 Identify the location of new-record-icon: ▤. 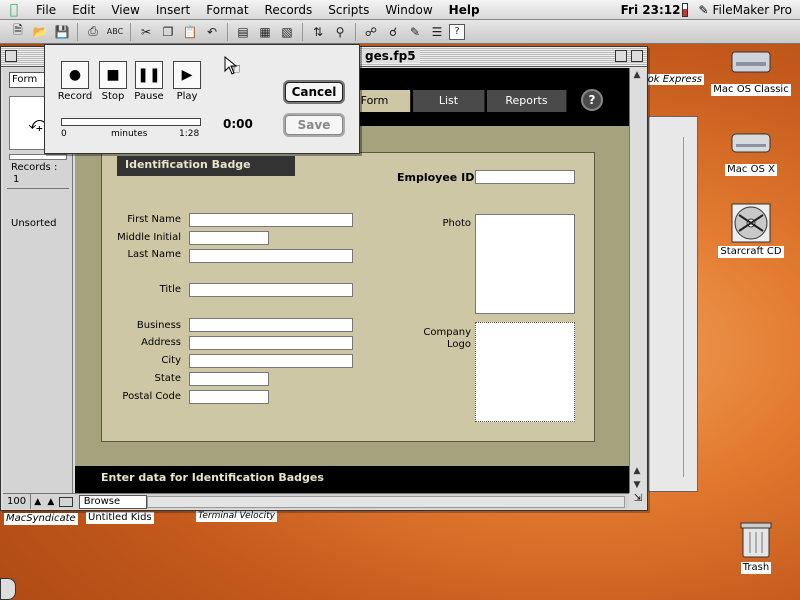
(243, 32).